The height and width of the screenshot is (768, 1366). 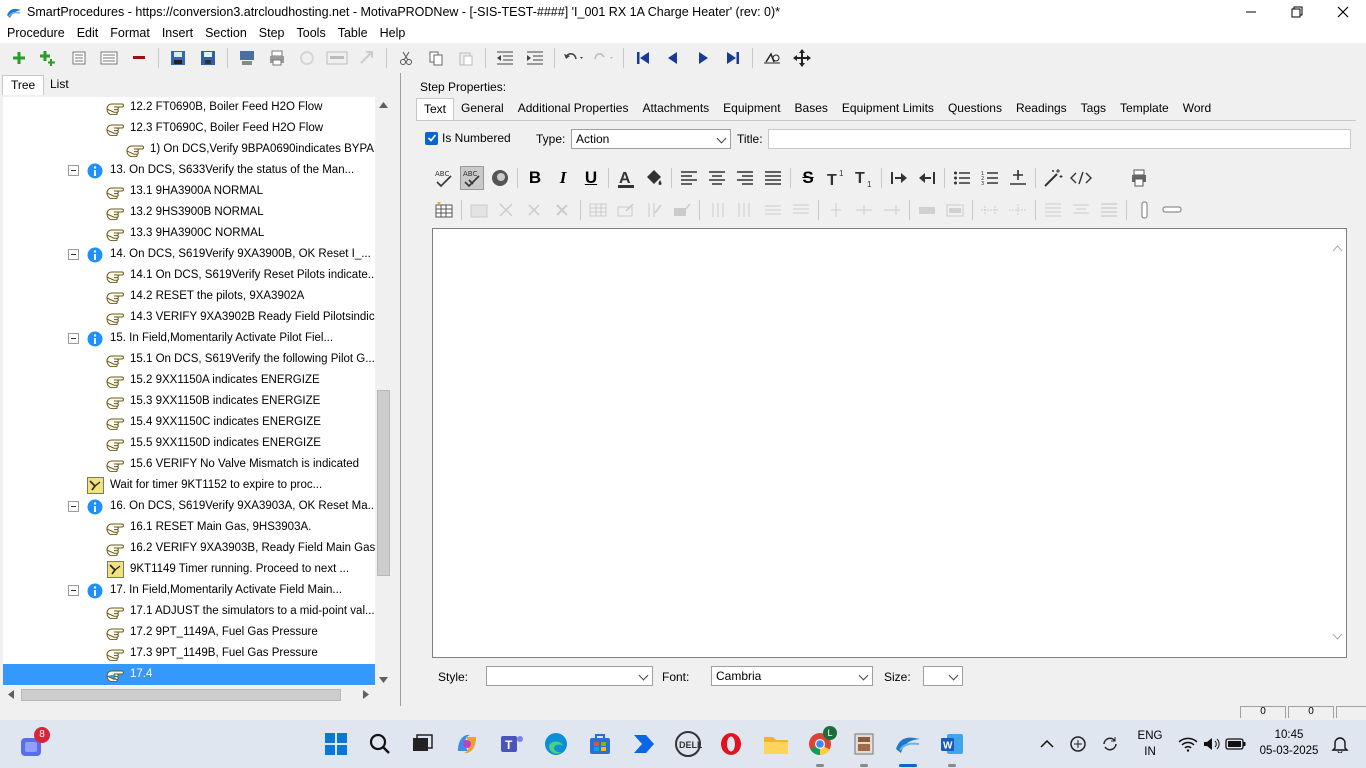 What do you see at coordinates (189, 527) in the screenshot?
I see `tree-item: 16.1 RESET Main Gas, 9HS3903A.` at bounding box center [189, 527].